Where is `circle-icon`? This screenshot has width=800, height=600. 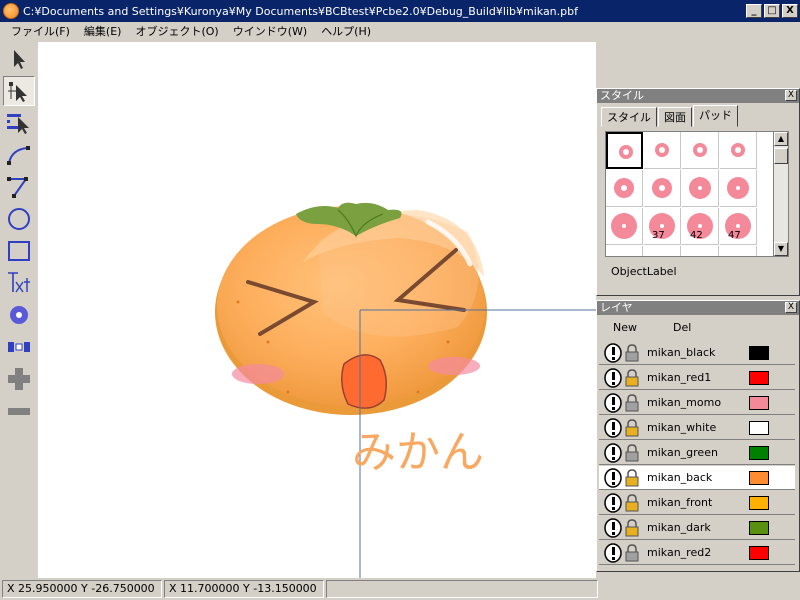 circle-icon is located at coordinates (19, 219).